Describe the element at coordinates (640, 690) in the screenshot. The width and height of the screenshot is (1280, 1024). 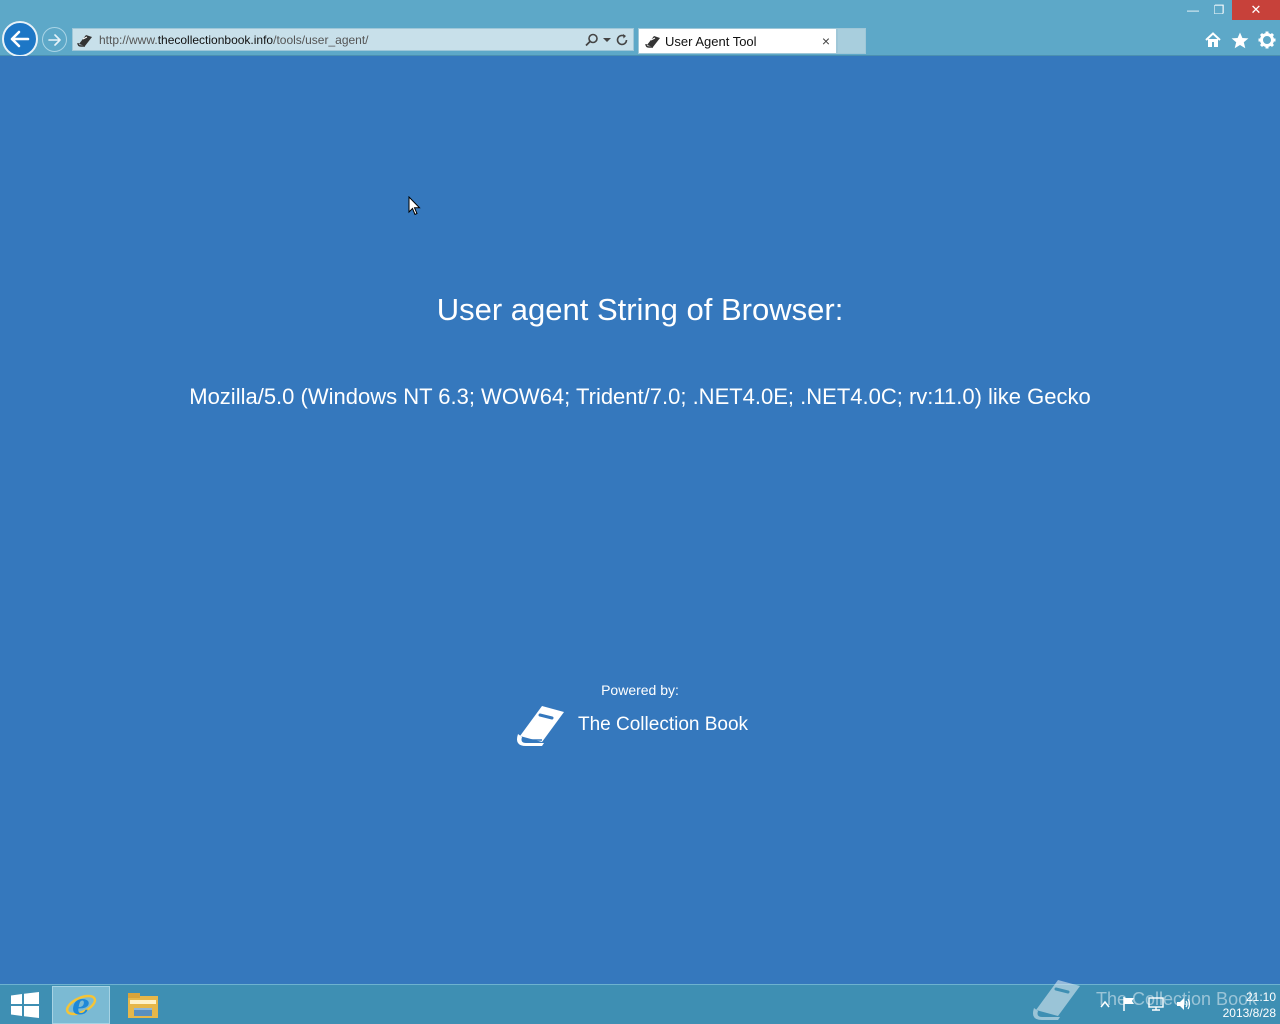
I see `powered-by-label: Powered by:` at that location.